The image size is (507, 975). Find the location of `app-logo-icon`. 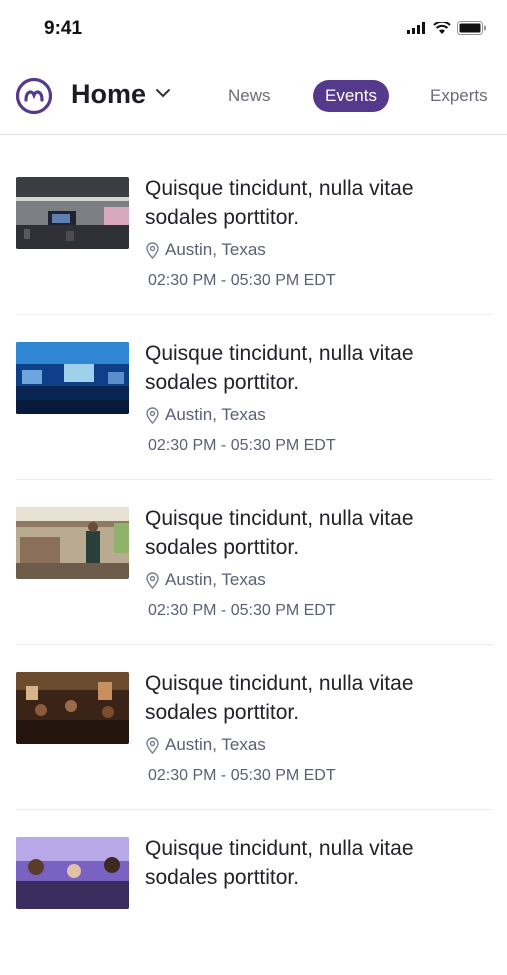

app-logo-icon is located at coordinates (34, 96).